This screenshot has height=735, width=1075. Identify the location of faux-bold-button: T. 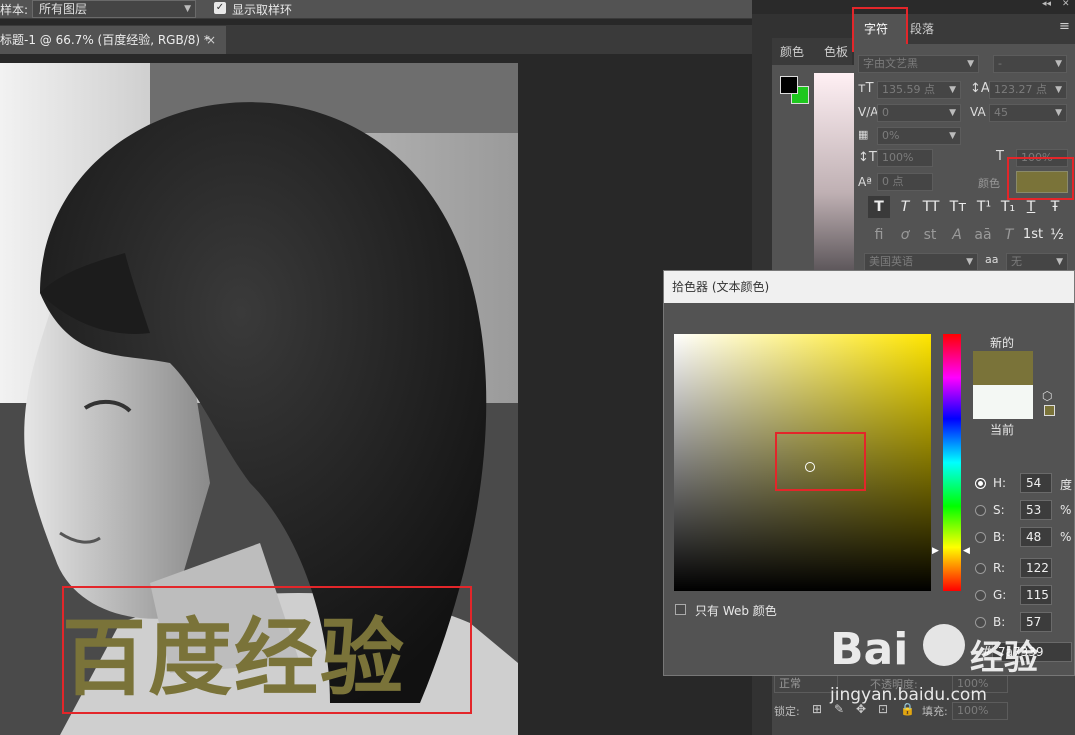
(879, 207).